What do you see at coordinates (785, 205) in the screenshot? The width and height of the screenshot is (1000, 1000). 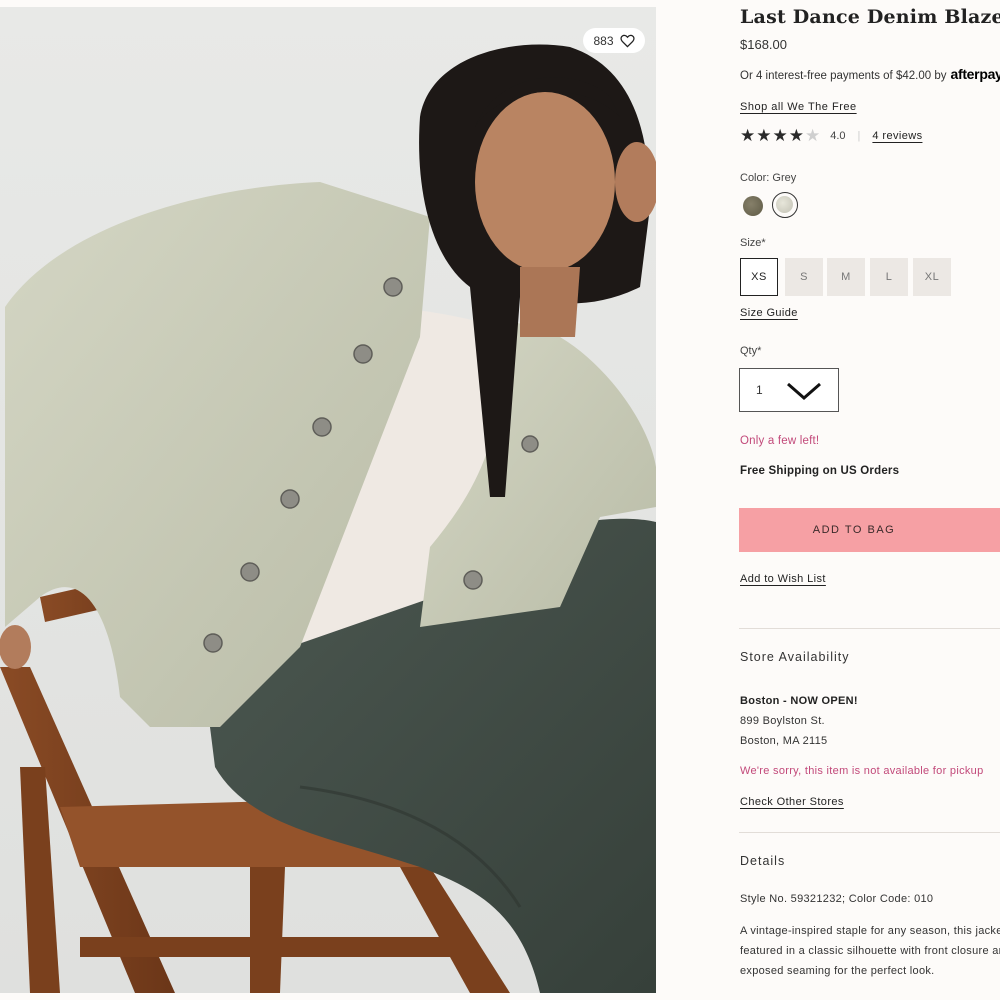 I see `color-swatch-grey` at bounding box center [785, 205].